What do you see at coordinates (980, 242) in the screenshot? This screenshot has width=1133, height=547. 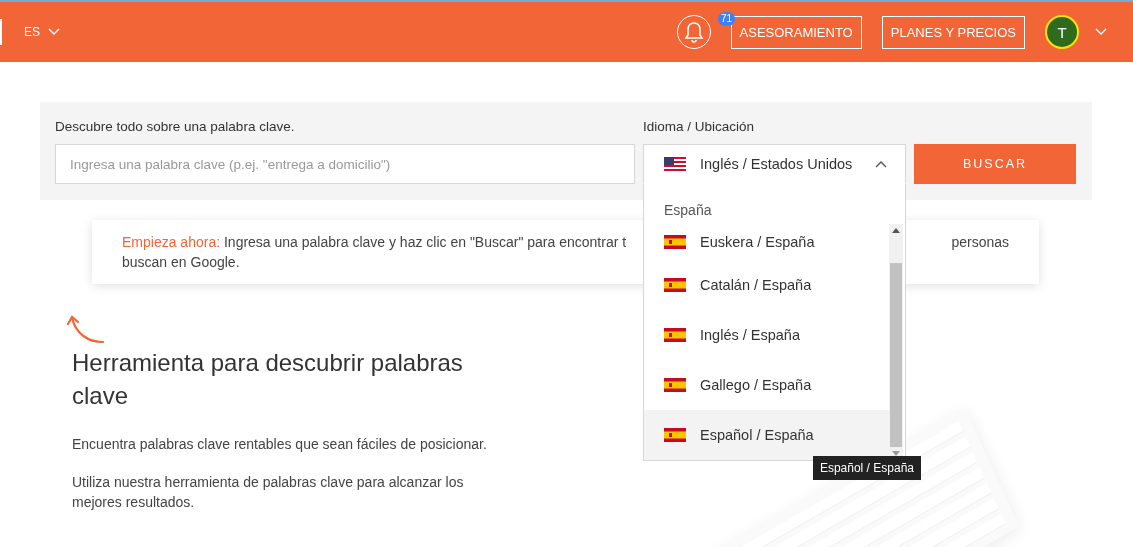 I see `tip-text: personas` at bounding box center [980, 242].